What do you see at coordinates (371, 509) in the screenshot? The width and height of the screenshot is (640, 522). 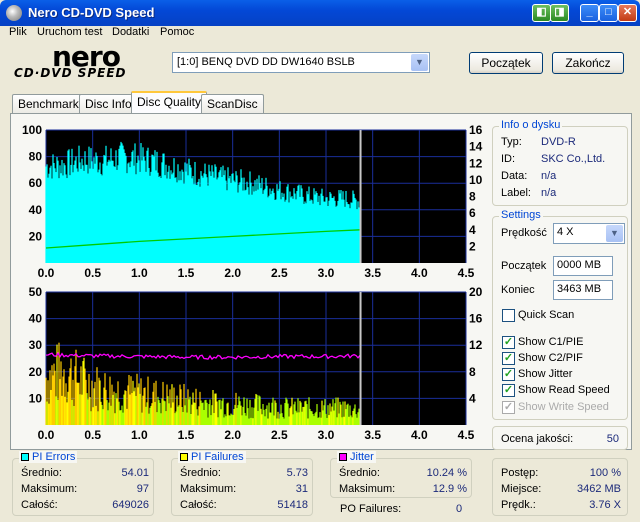 I see `po-failures-label: PO Failures:` at bounding box center [371, 509].